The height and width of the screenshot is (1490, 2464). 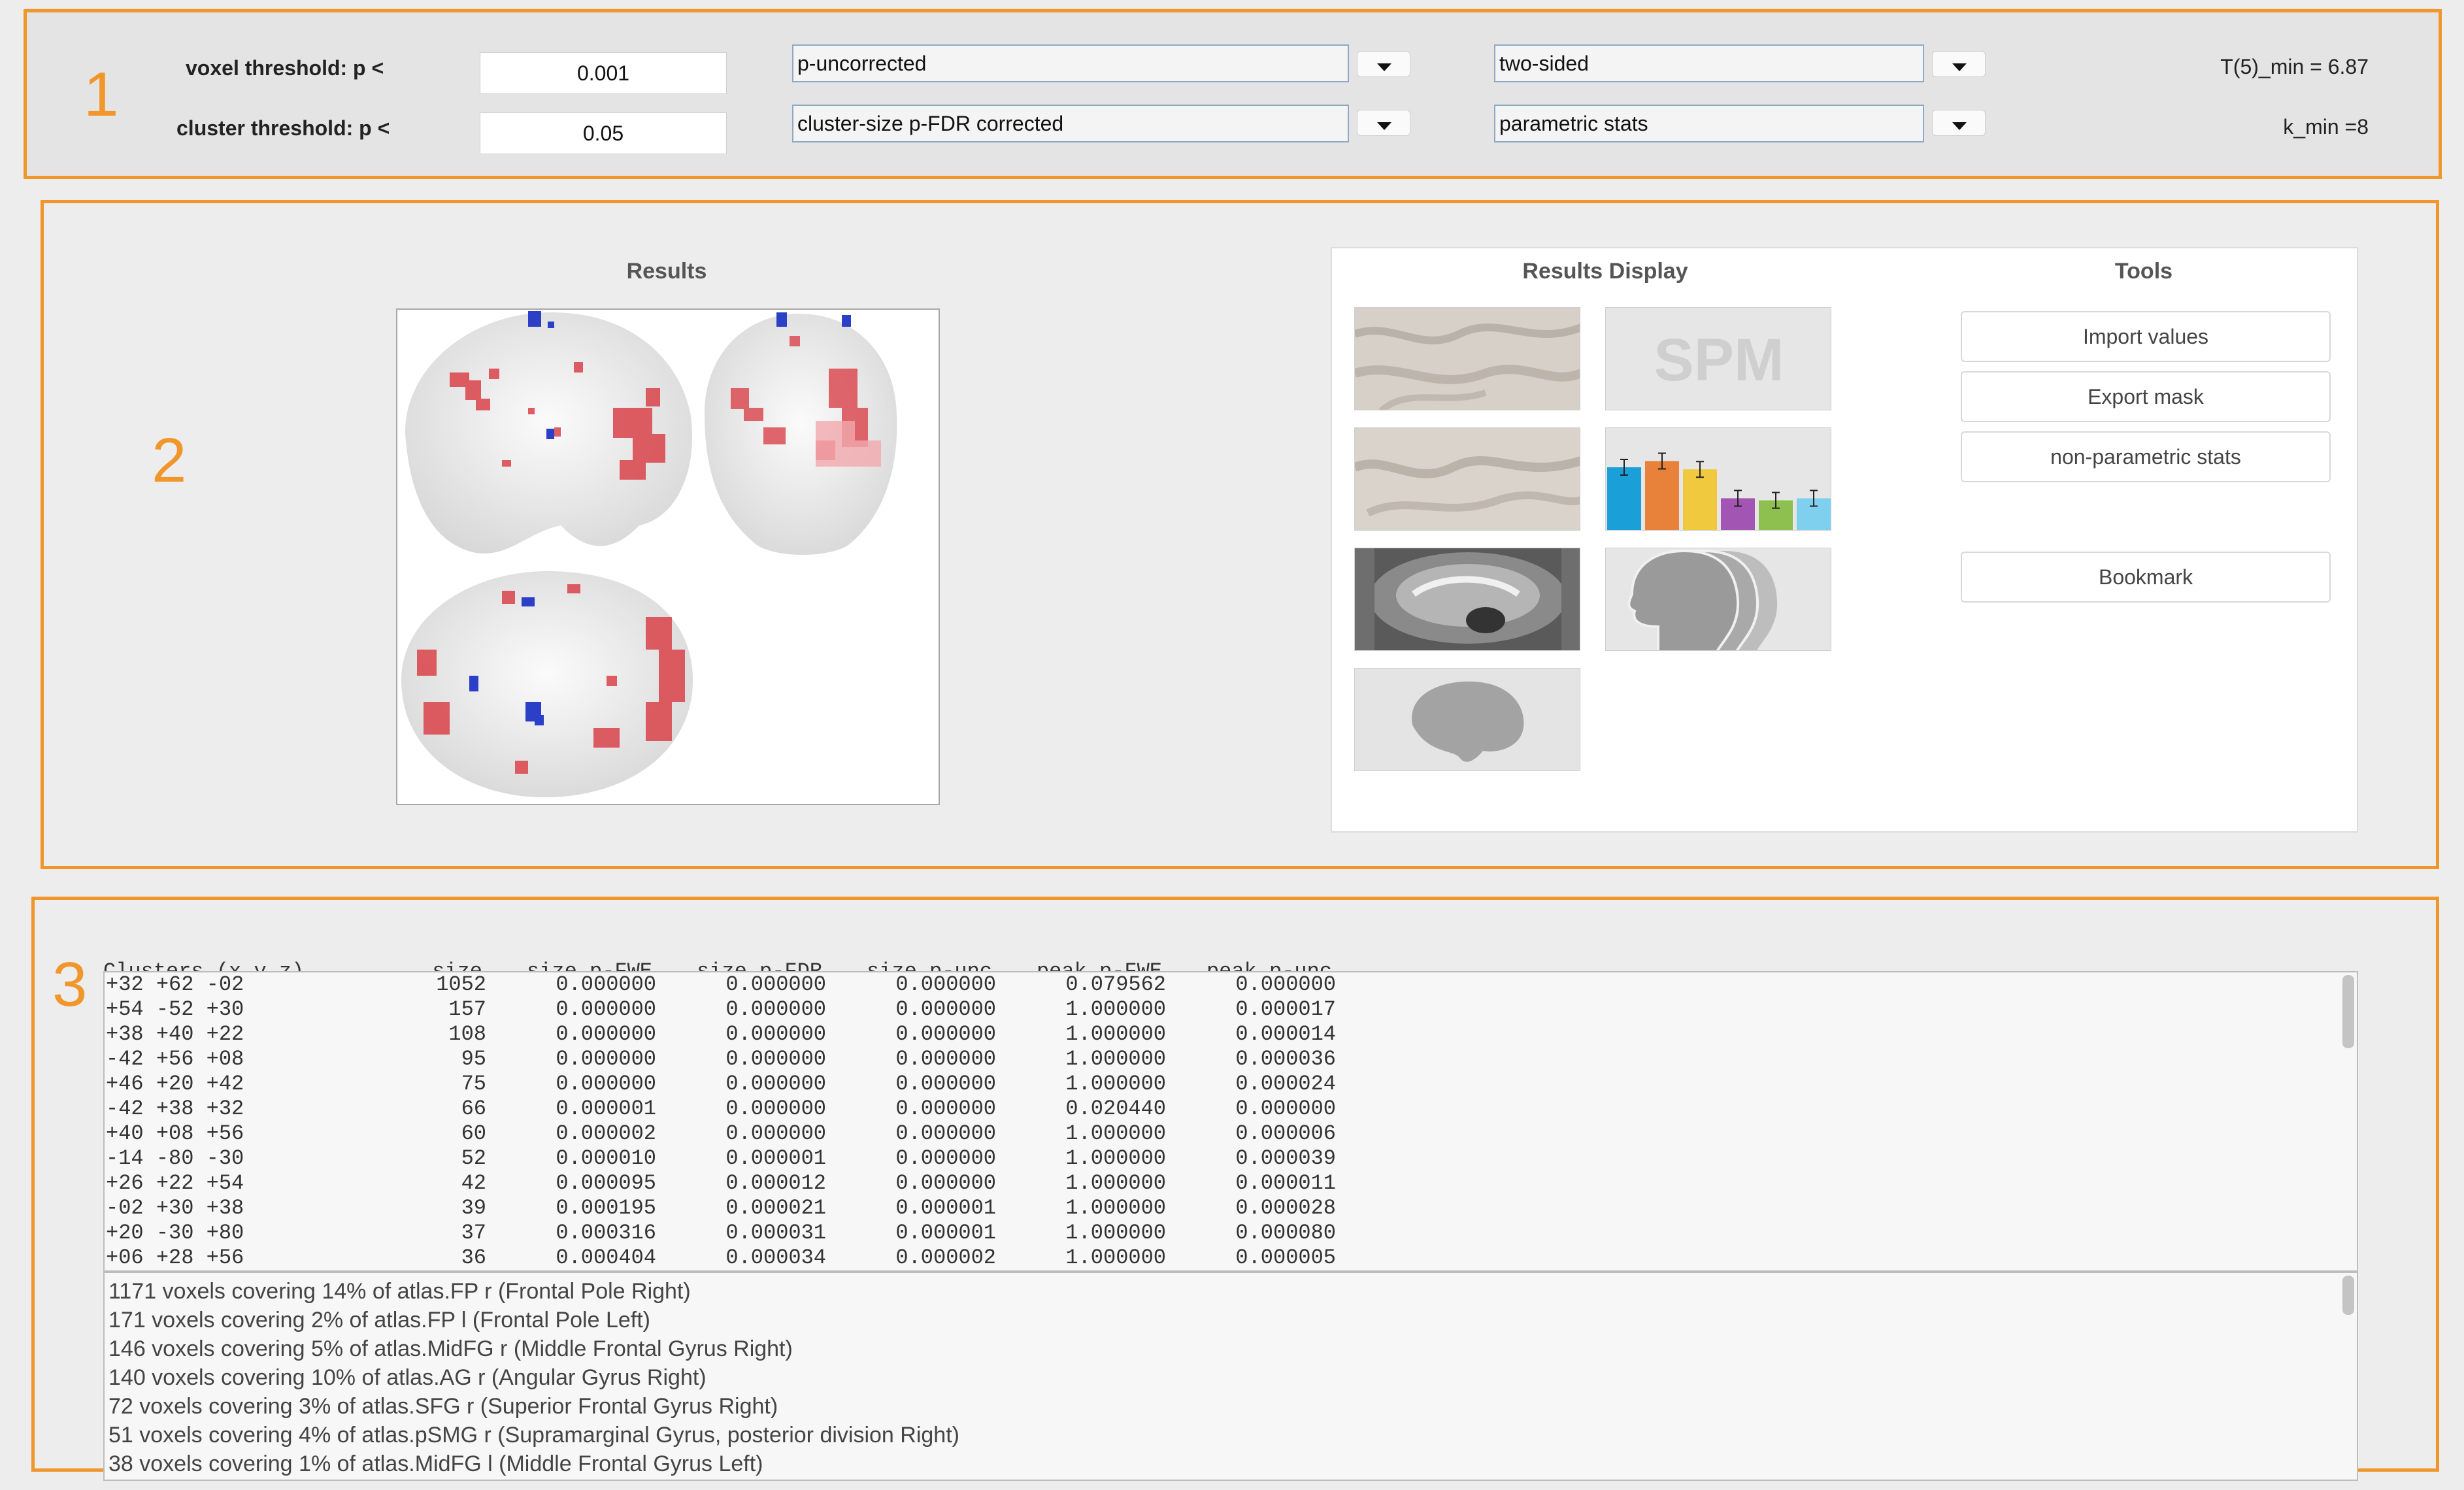 I want to click on atlas-list-scrollbar, so click(x=2348, y=1295).